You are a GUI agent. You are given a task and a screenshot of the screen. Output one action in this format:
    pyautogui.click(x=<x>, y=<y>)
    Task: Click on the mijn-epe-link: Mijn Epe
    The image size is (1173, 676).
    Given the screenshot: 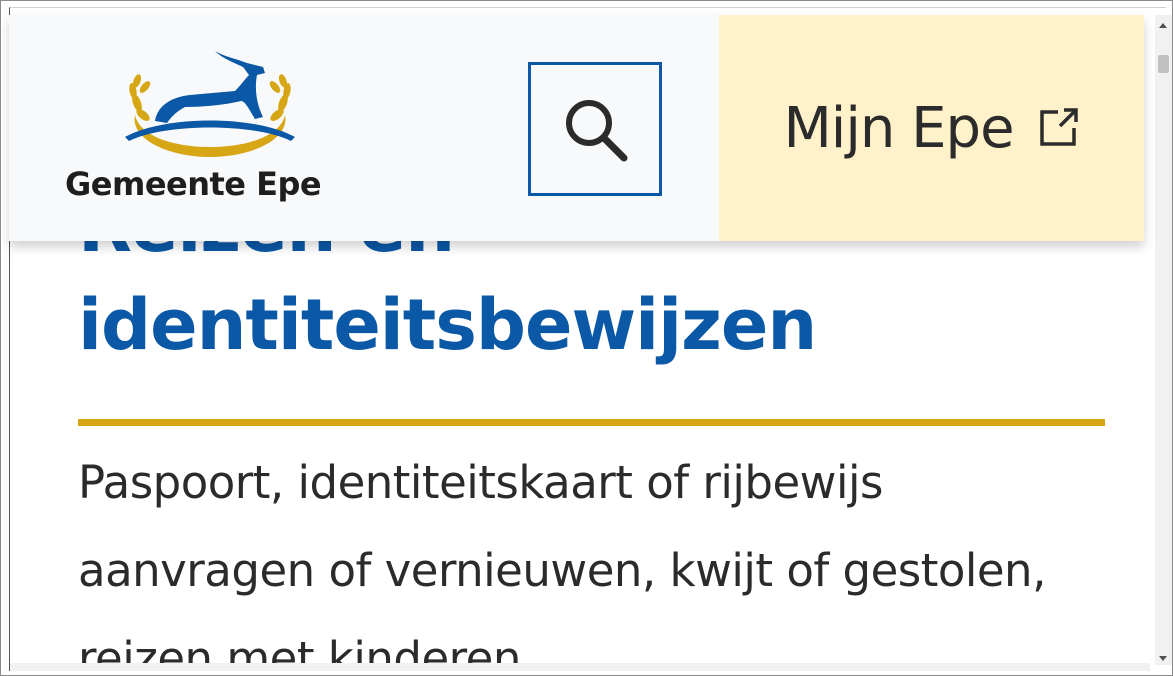 What is the action you would take?
    pyautogui.click(x=931, y=128)
    